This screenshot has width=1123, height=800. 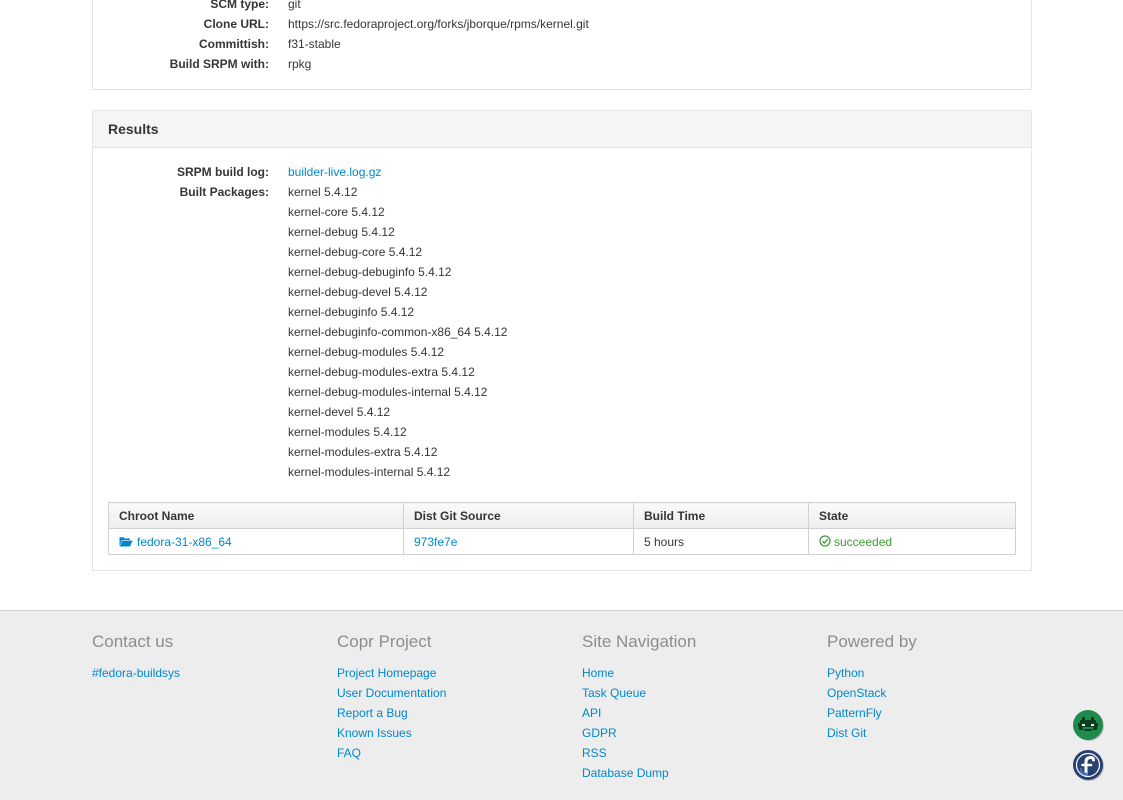 I want to click on footer-project-title: Copr Project, so click(x=384, y=641).